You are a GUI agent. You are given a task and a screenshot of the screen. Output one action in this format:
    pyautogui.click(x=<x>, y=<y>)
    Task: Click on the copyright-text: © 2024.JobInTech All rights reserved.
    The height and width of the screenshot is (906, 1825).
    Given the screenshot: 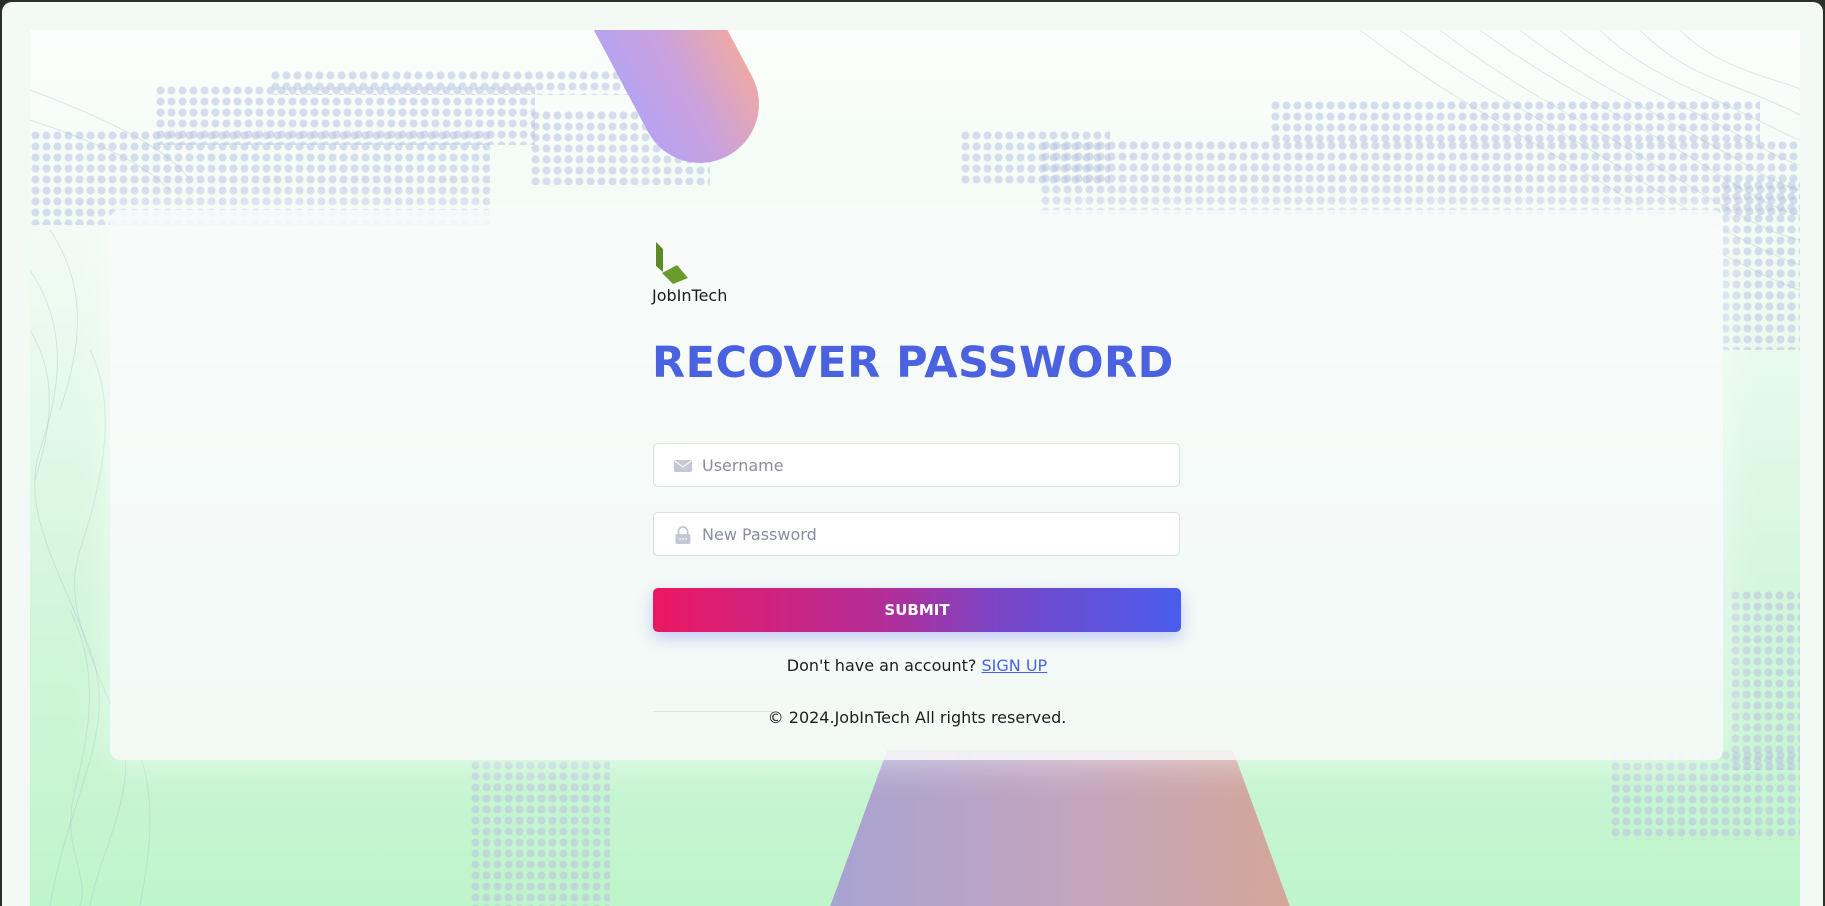 What is the action you would take?
    pyautogui.click(x=917, y=717)
    